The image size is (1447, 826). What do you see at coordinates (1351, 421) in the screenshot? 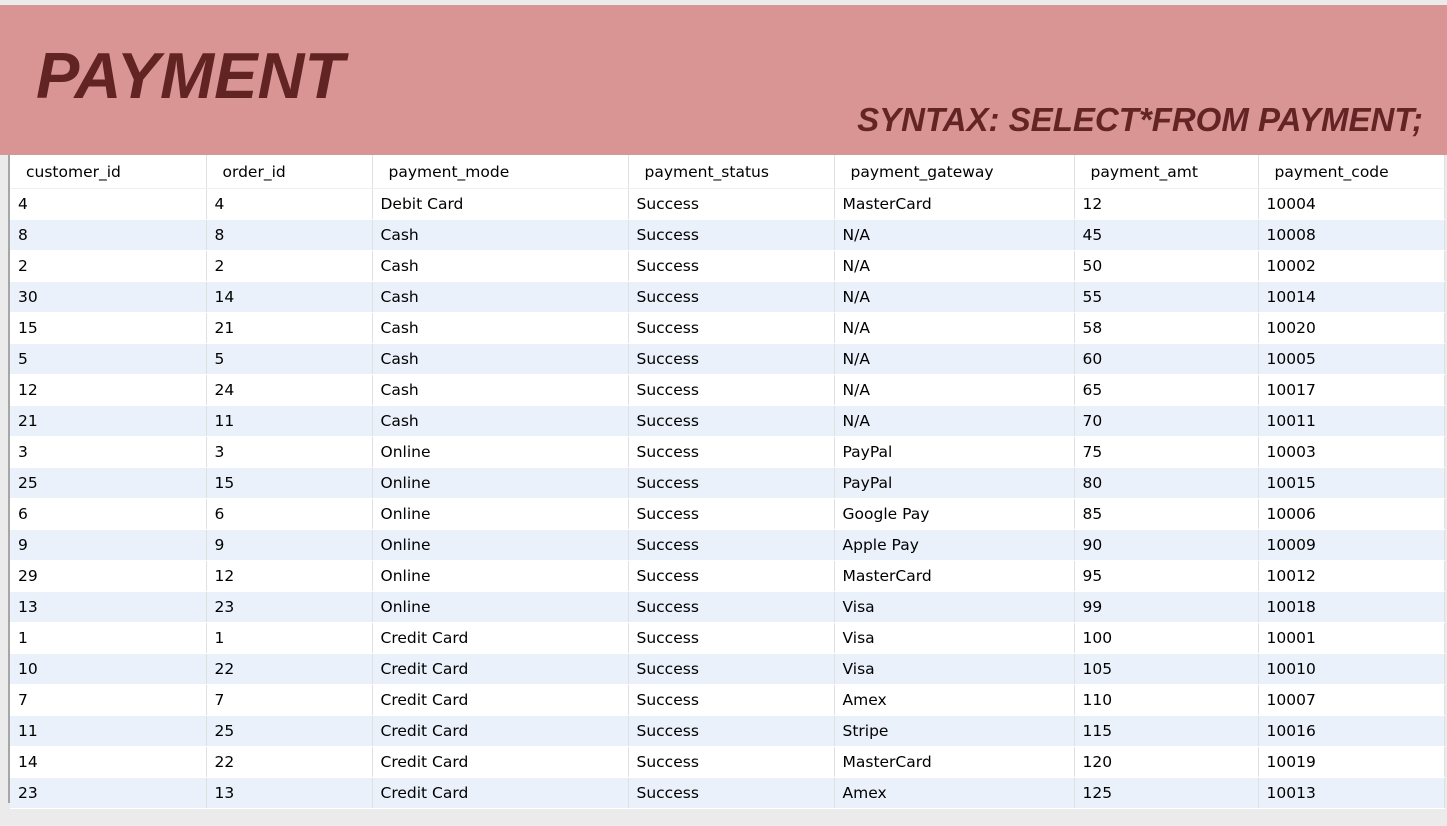
I see `cell-payment-code: 10011` at bounding box center [1351, 421].